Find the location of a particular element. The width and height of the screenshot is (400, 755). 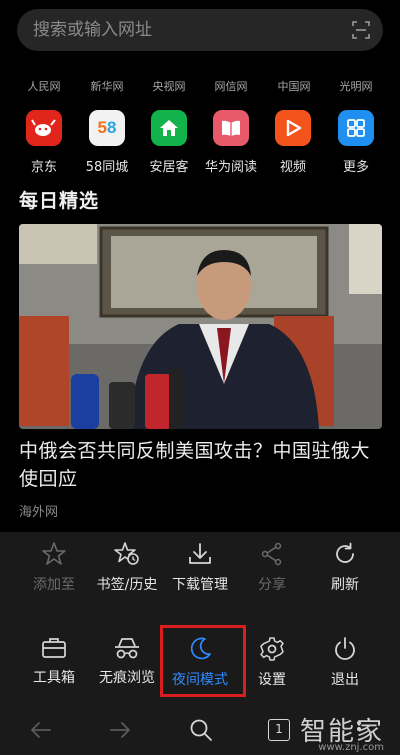

gear-icon is located at coordinates (272, 649).